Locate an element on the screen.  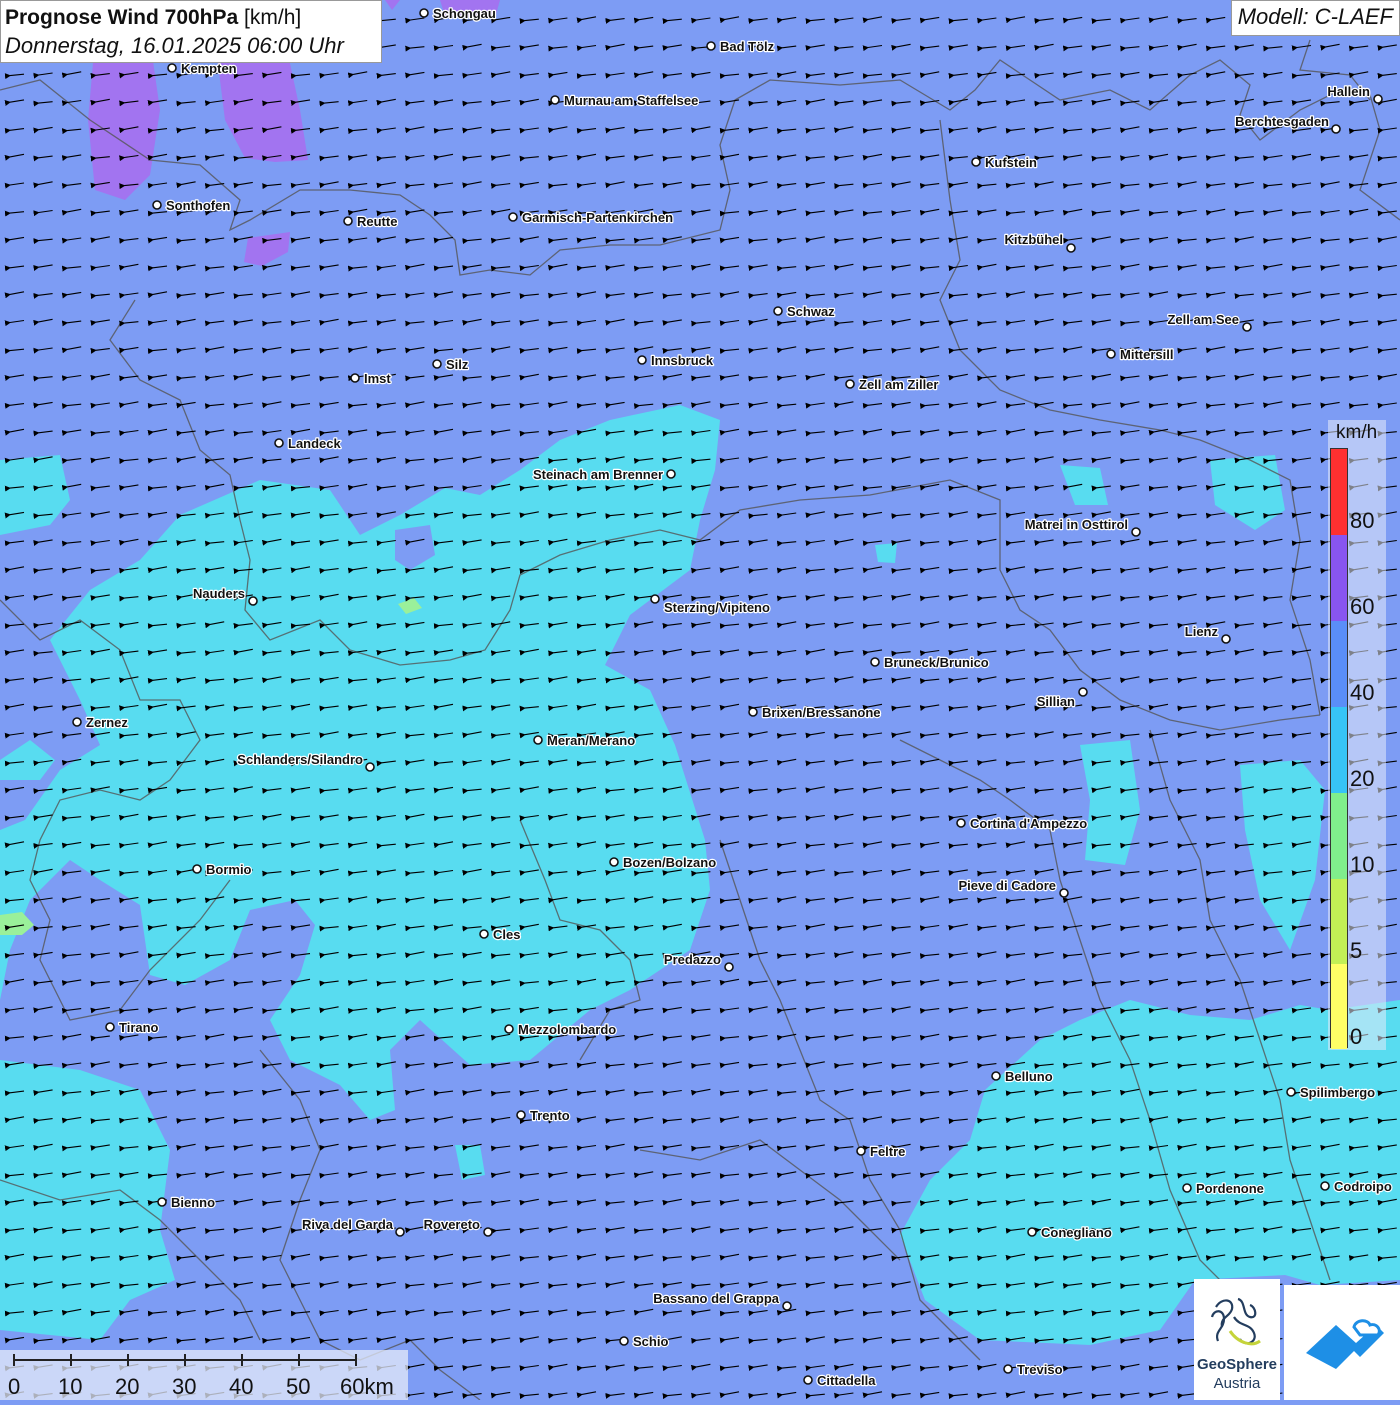
map-title: Prognose Wind 700hPa [km/h] is located at coordinates (191, 18).